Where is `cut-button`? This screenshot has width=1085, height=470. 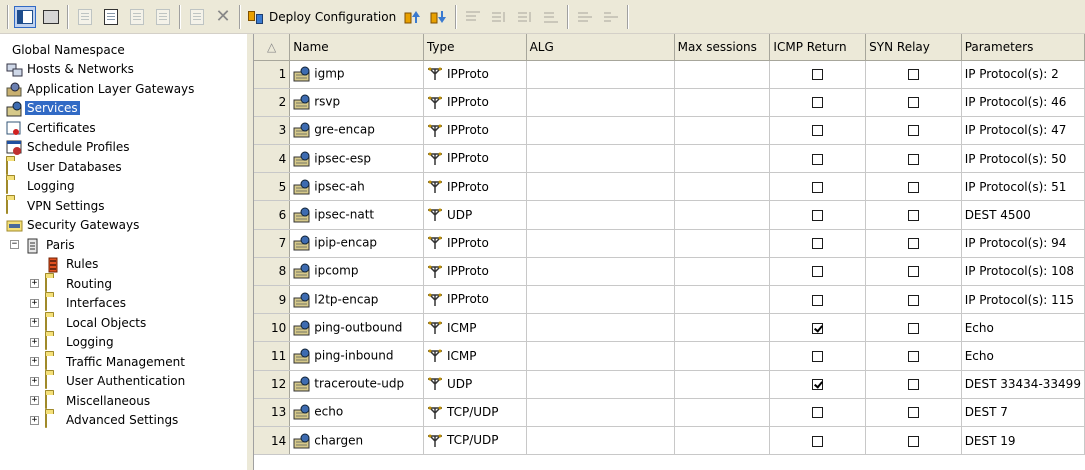
cut-button is located at coordinates (111, 17).